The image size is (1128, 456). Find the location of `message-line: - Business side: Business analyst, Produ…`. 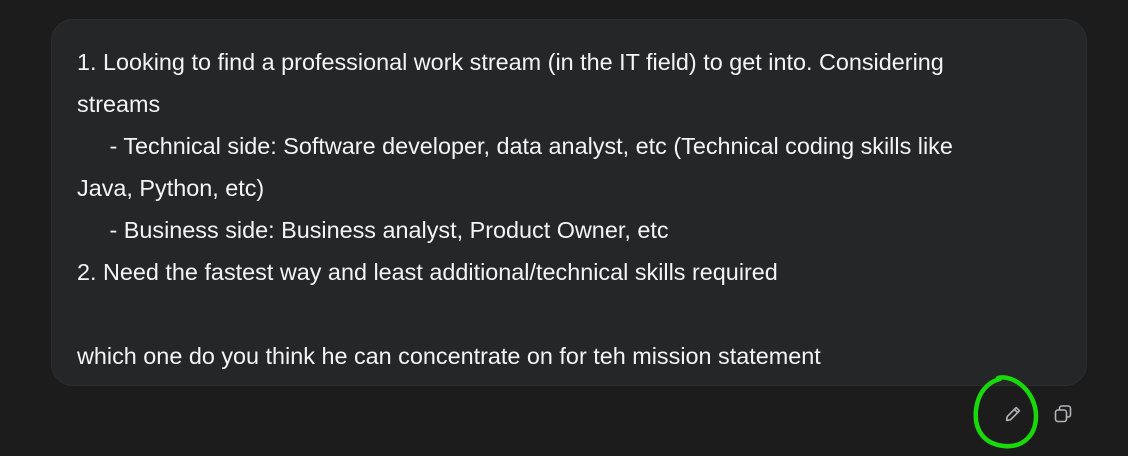

message-line: - Business side: Business analyst, Produ… is located at coordinates (373, 230).